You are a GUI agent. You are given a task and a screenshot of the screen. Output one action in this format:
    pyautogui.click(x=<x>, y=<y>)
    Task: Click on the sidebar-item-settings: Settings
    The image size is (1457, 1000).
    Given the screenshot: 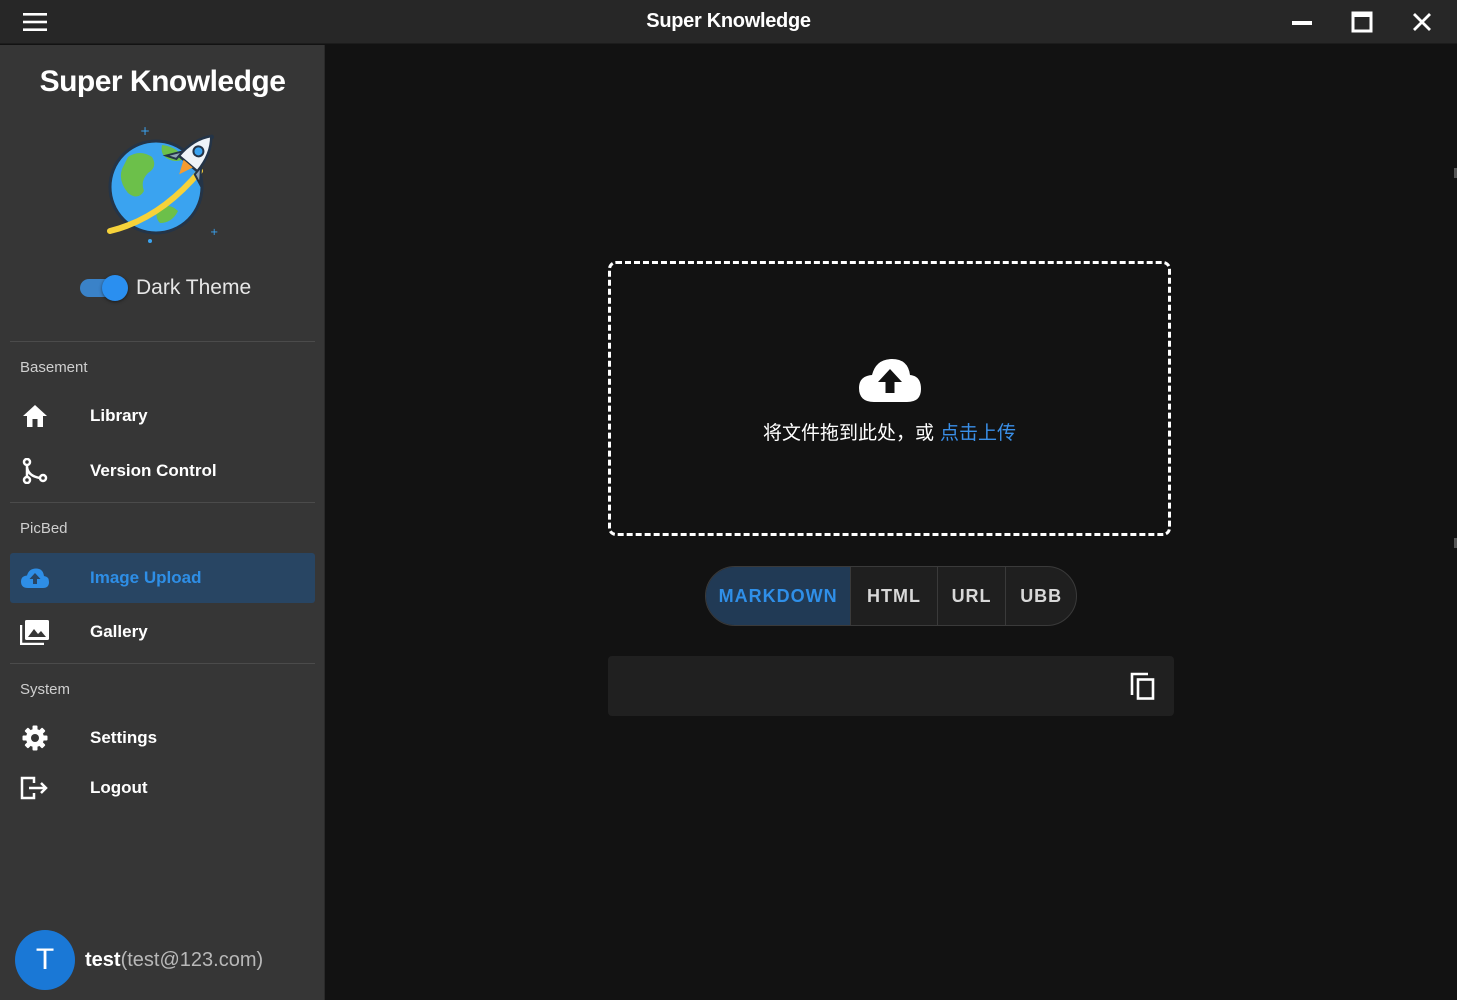 What is the action you would take?
    pyautogui.click(x=162, y=738)
    